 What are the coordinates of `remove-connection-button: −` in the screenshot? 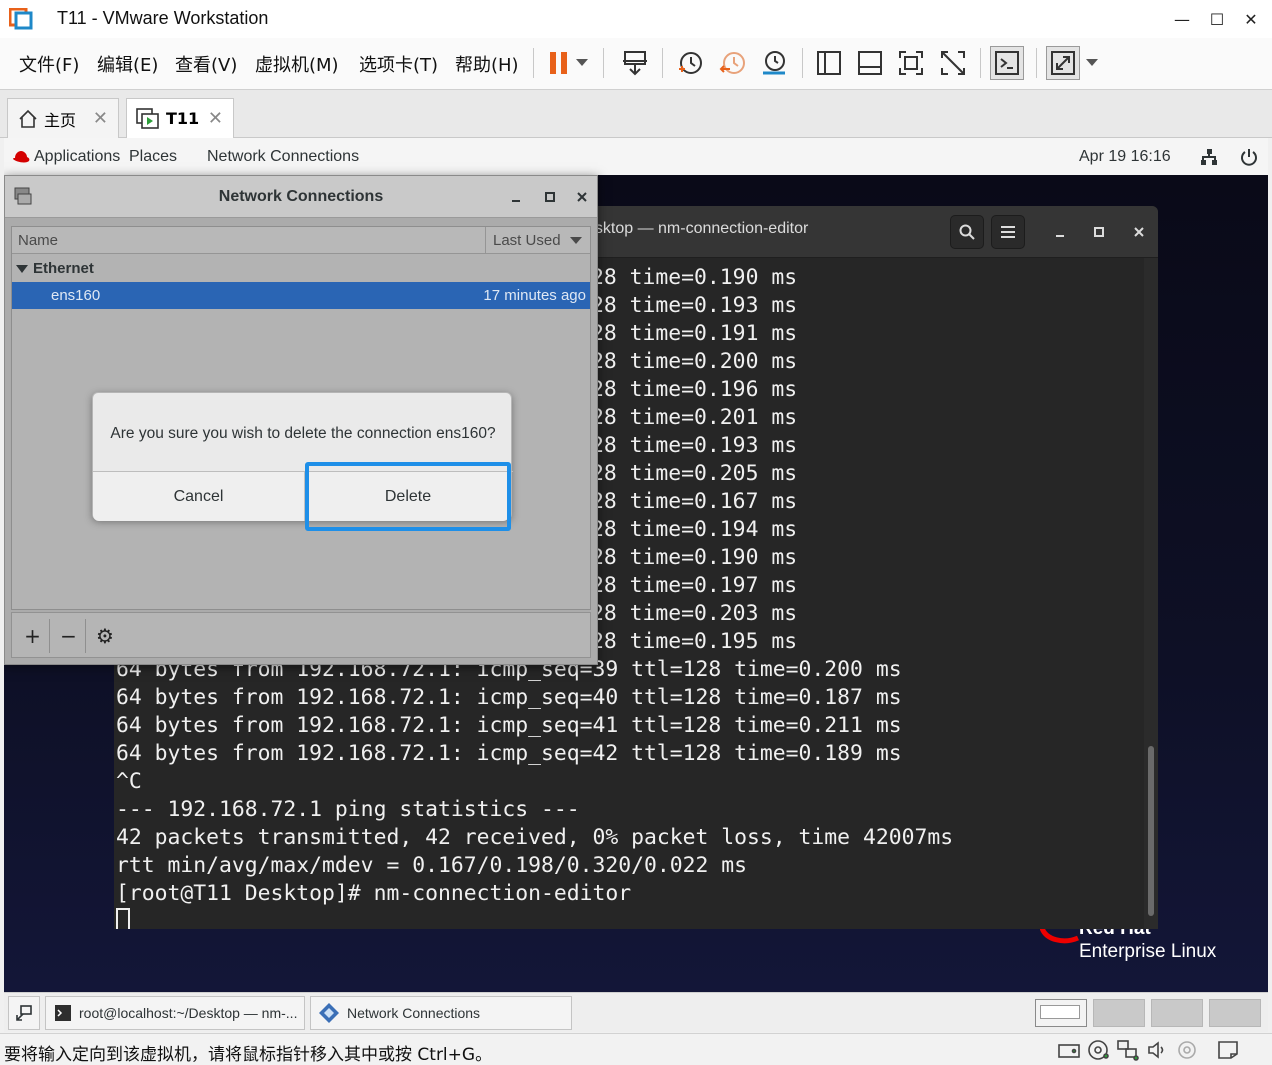 It's located at (69, 636).